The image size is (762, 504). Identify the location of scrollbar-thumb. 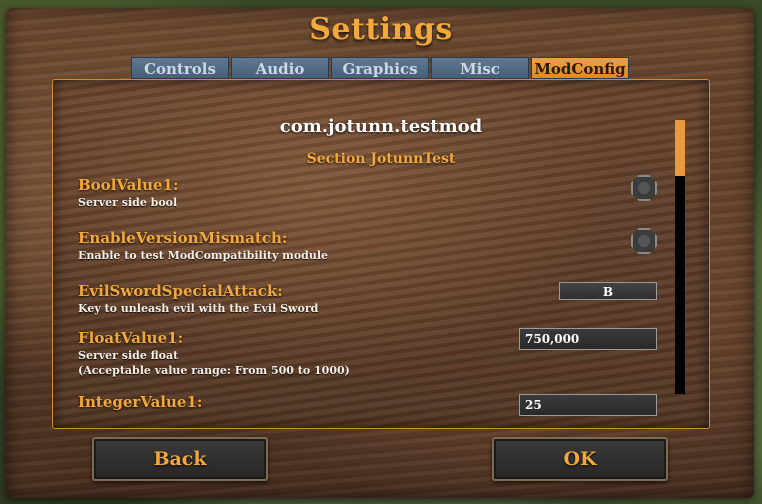
(680, 148).